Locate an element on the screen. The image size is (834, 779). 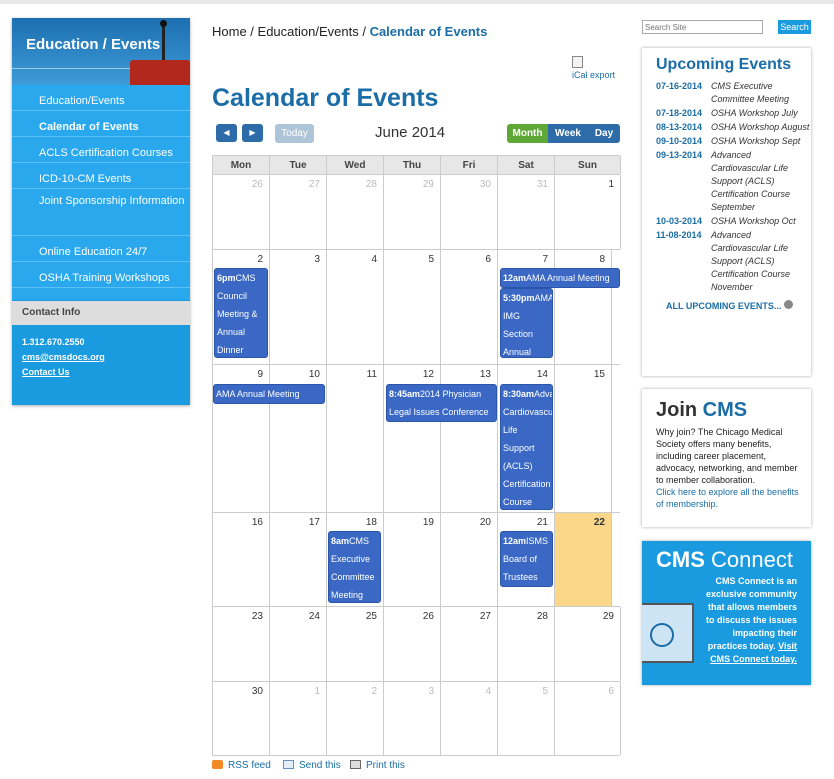
next-month-button: ▶ is located at coordinates (252, 133).